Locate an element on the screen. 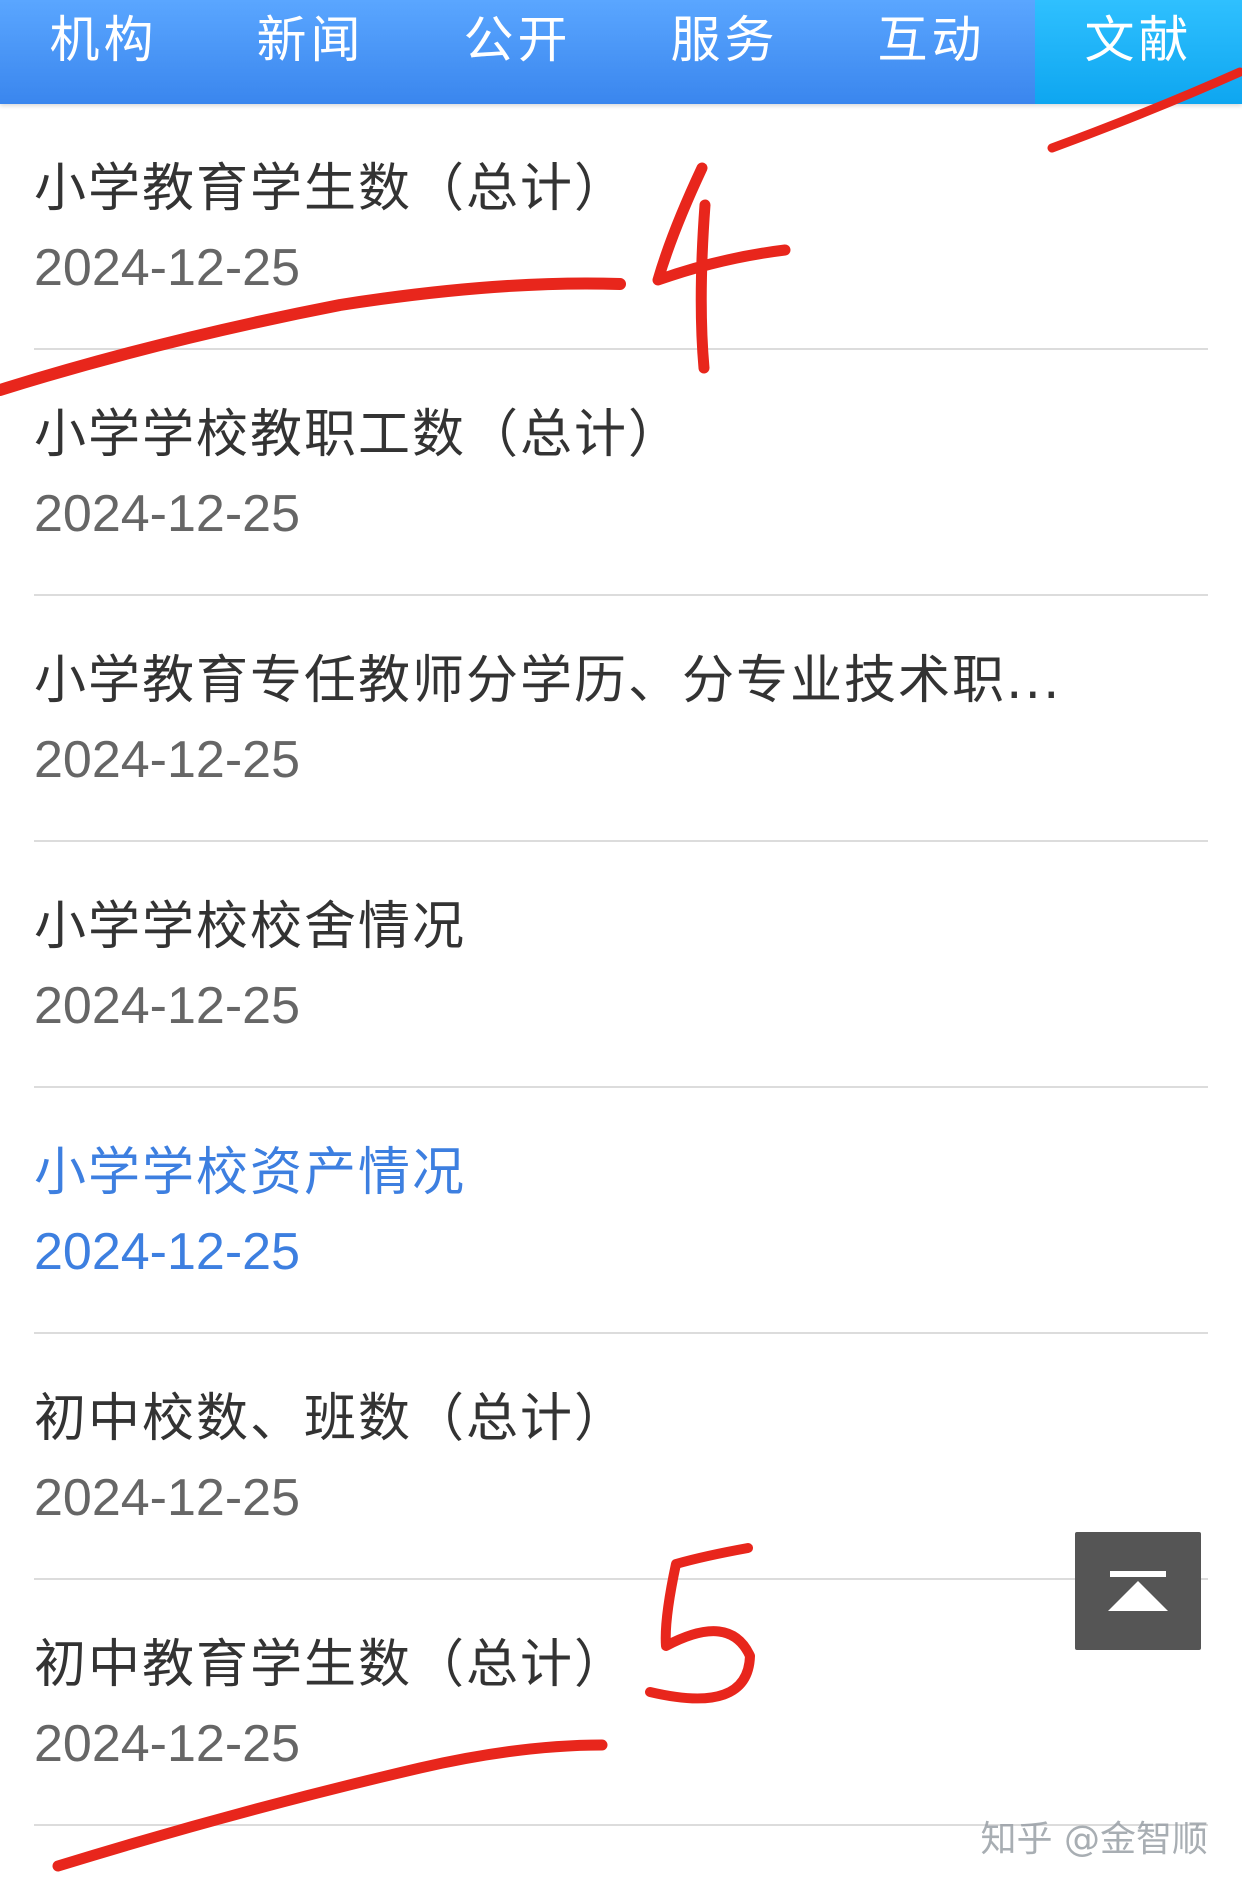  list-item: 小学教育学生数（总计） 2024-12-25 is located at coordinates (621, 227).